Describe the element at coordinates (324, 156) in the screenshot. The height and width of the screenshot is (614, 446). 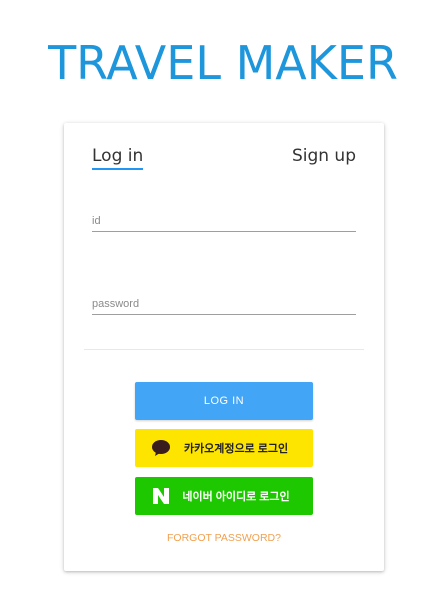
I see `tab-signup: Sign up` at that location.